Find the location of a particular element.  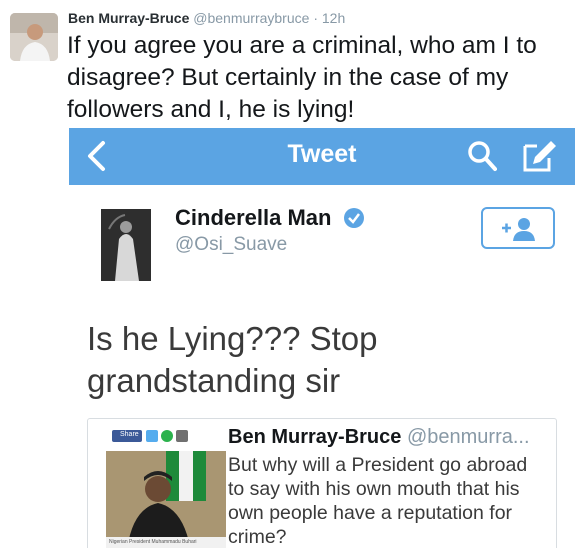

author-avatar is located at coordinates (34, 37).